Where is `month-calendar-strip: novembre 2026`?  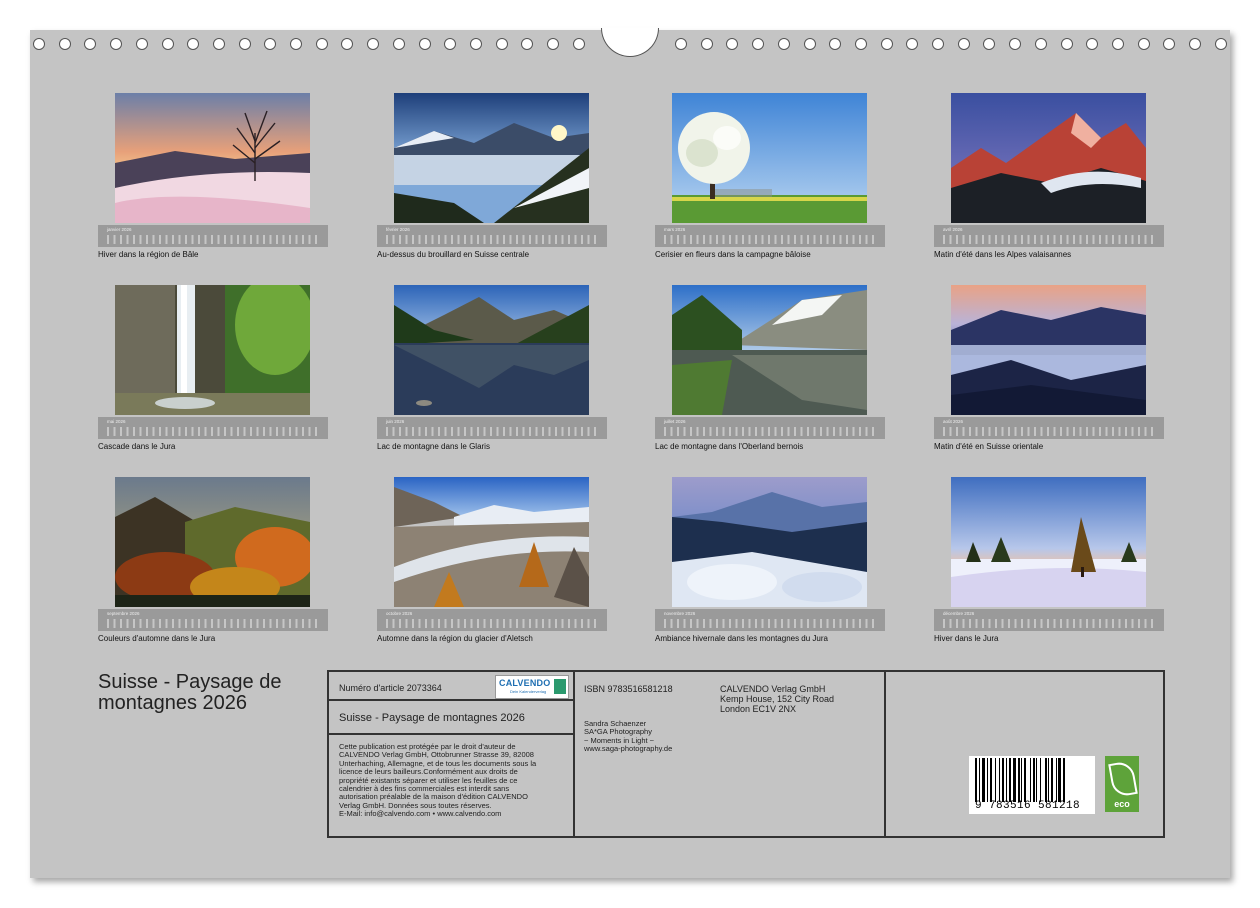 month-calendar-strip: novembre 2026 is located at coordinates (770, 620).